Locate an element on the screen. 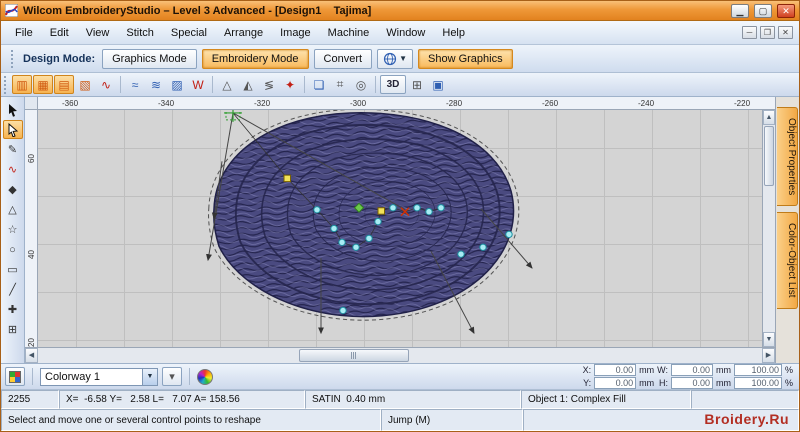 Image resolution: width=800 pixels, height=432 pixels. add-node-tool: ✚ is located at coordinates (13, 309).